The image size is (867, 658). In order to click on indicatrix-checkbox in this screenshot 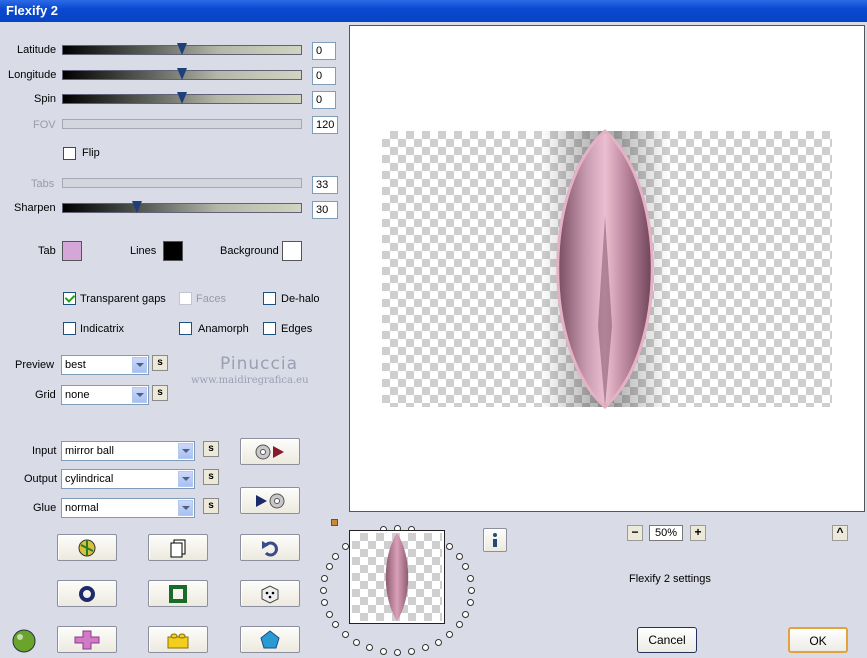, I will do `click(69, 328)`.